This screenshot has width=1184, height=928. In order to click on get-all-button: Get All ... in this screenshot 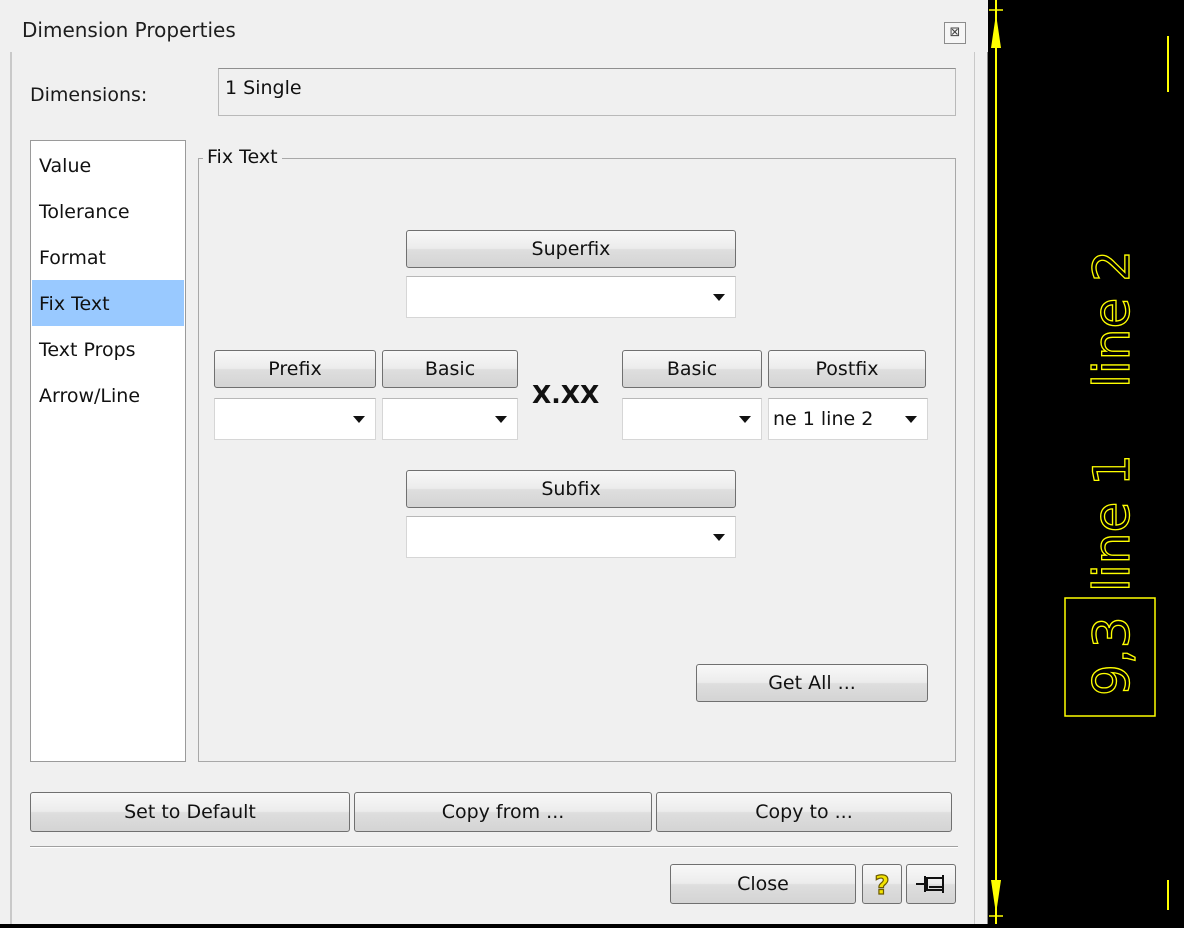, I will do `click(812, 683)`.